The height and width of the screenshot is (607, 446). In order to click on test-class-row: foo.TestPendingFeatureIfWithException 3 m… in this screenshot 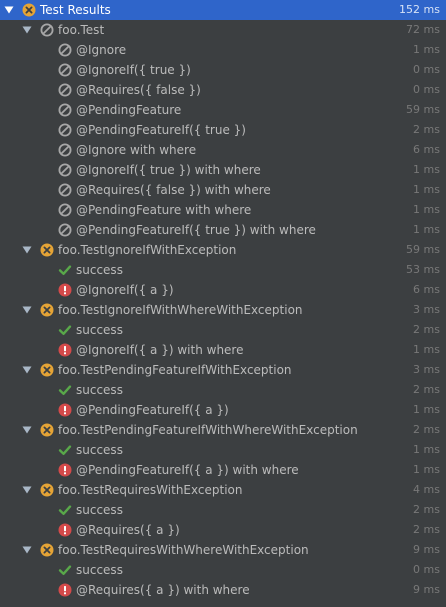, I will do `click(223, 370)`.